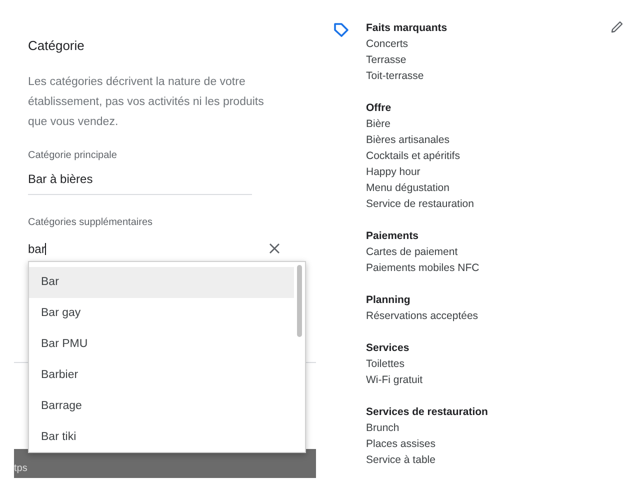 The image size is (640, 484). What do you see at coordinates (407, 28) in the screenshot?
I see `attribute-heading: Faits marquants` at bounding box center [407, 28].